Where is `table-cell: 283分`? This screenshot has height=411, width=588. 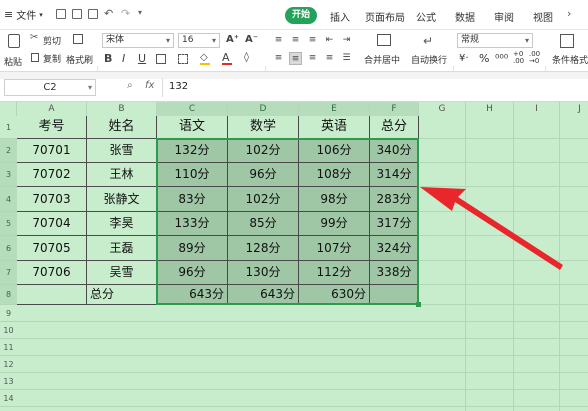 table-cell: 283分 is located at coordinates (394, 199).